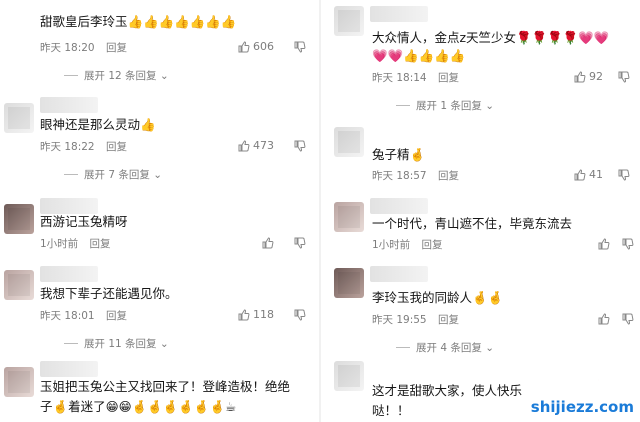 This screenshot has width=640, height=422. I want to click on expand-replies: 展开 4 条回复 ⌄, so click(445, 347).